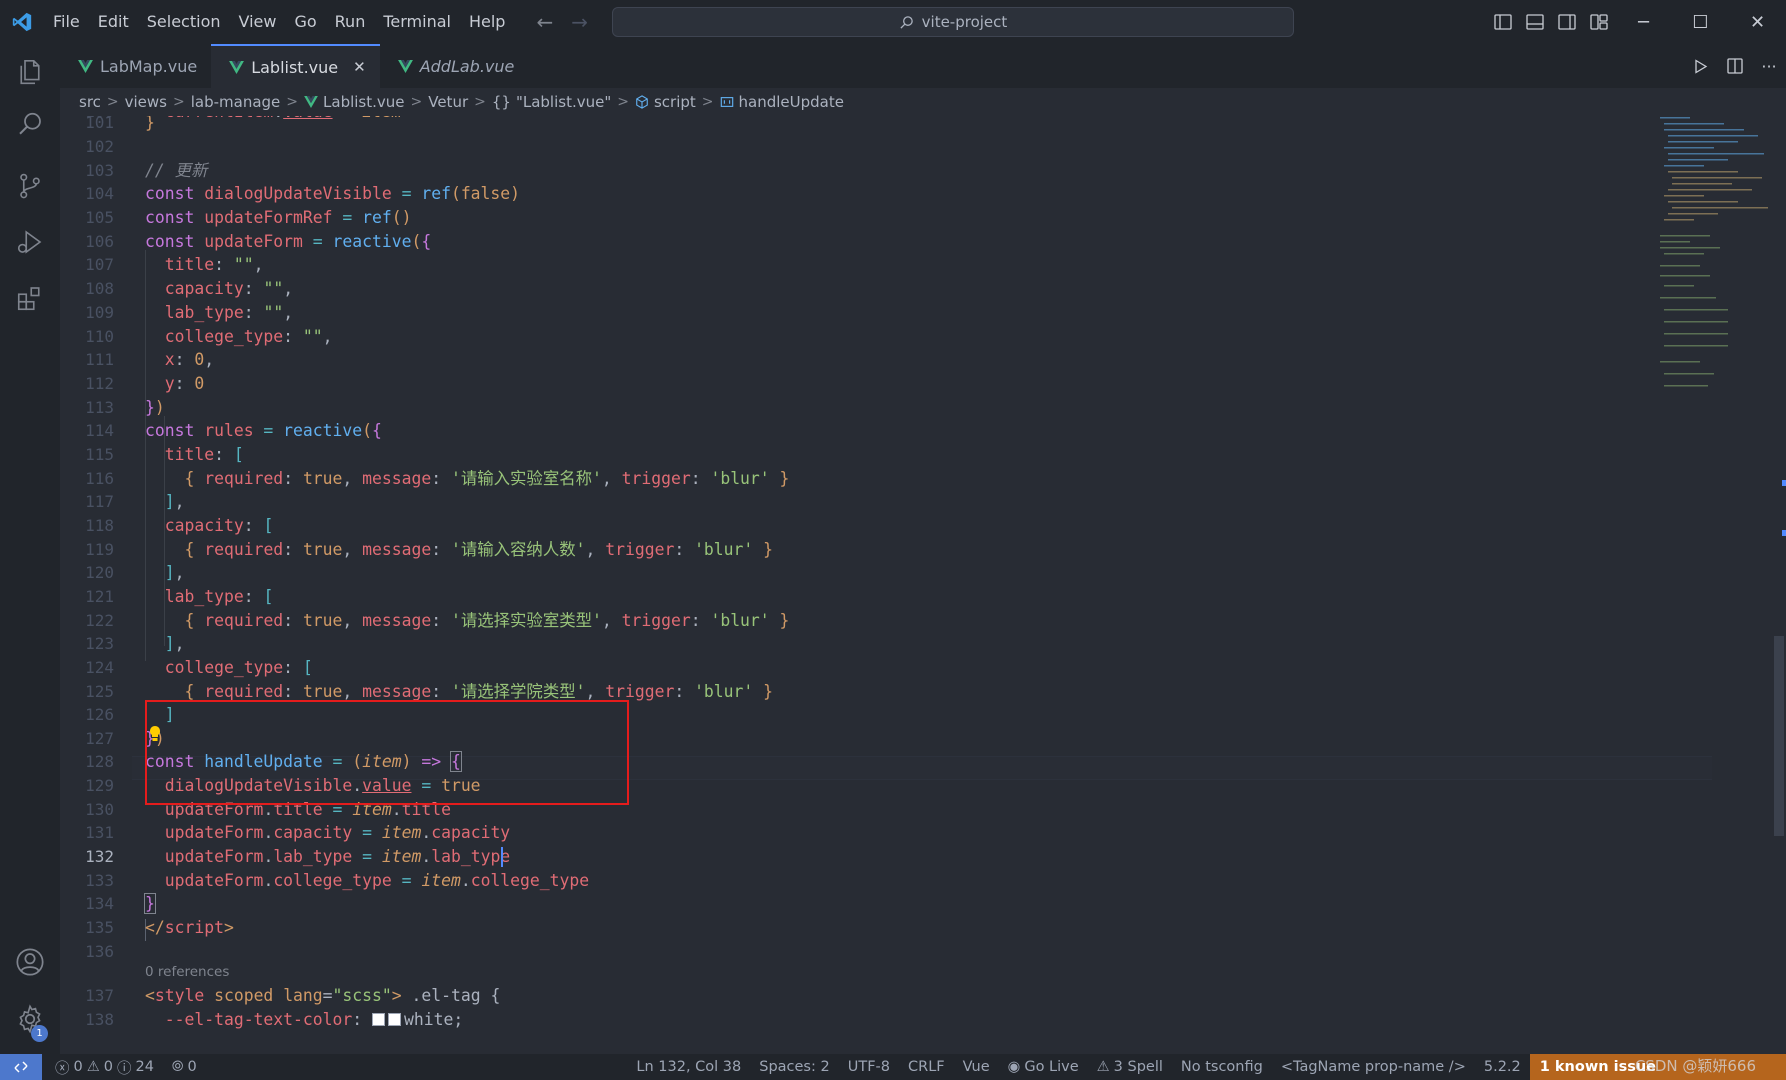  Describe the element at coordinates (236, 102) in the screenshot. I see `crumb-lab-manage: lab-manage` at that location.